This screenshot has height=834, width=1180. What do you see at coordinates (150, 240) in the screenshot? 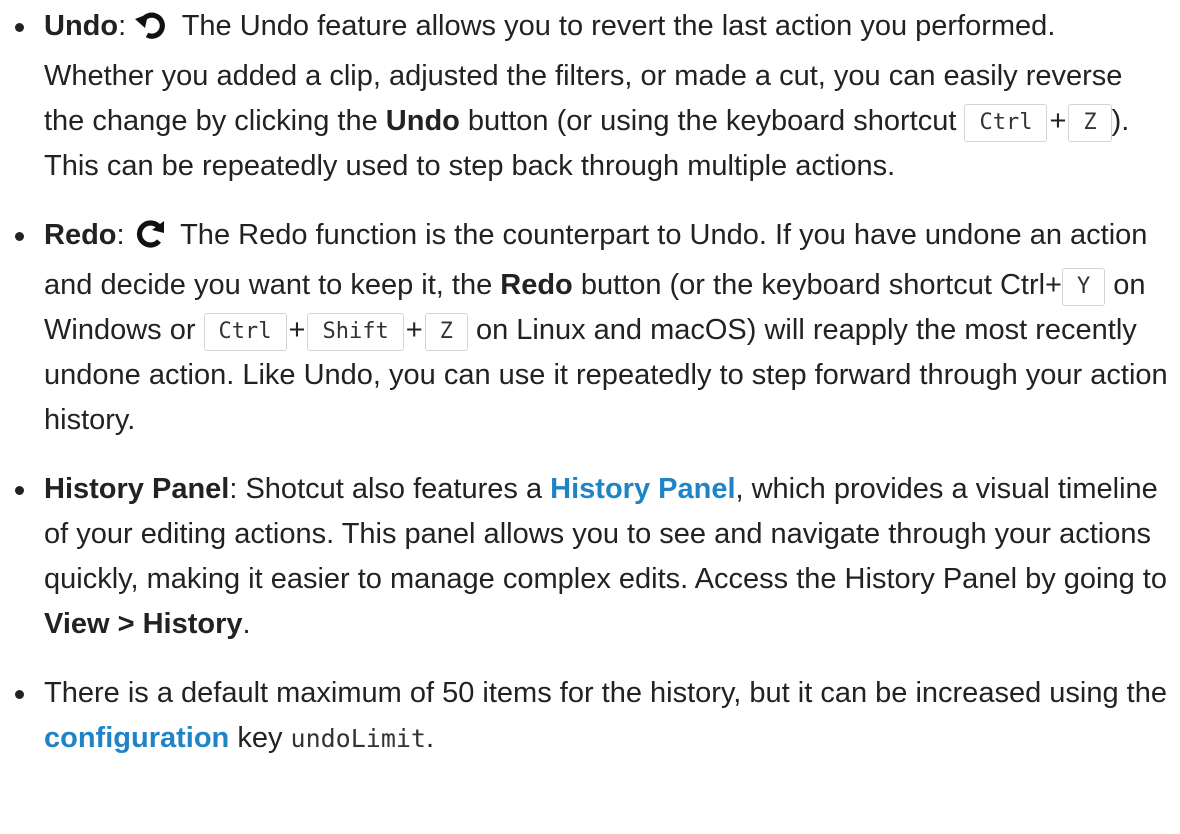
I see `redo-icon` at bounding box center [150, 240].